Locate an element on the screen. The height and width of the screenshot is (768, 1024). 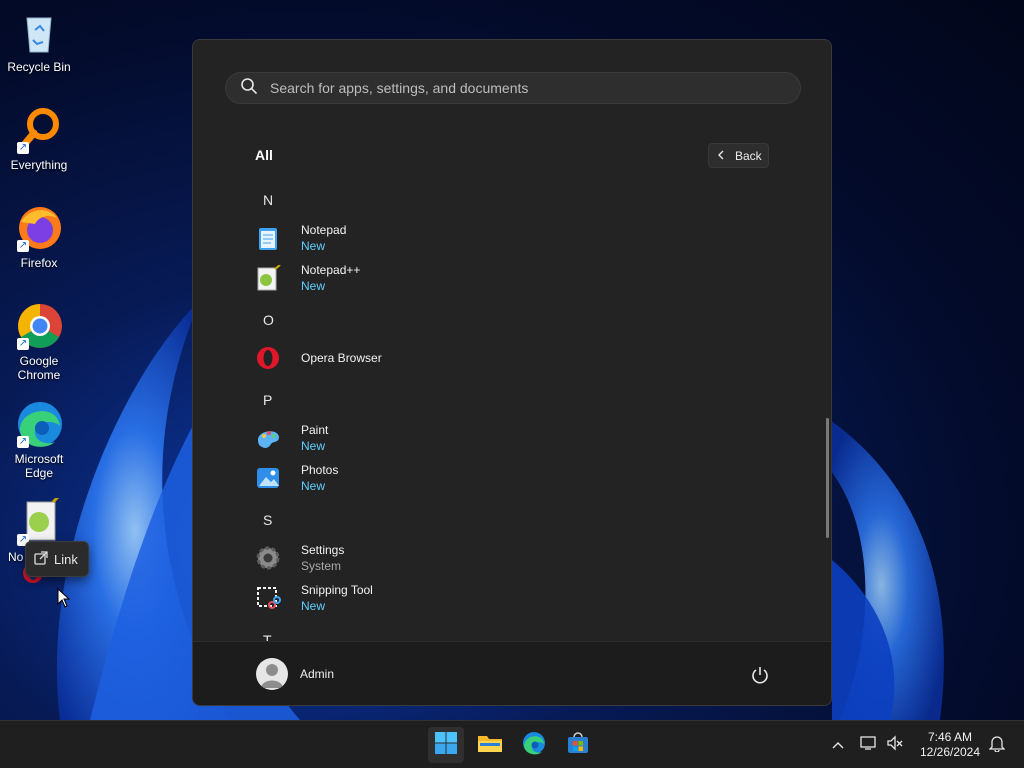
file-explorer-icon is located at coordinates (490, 745).